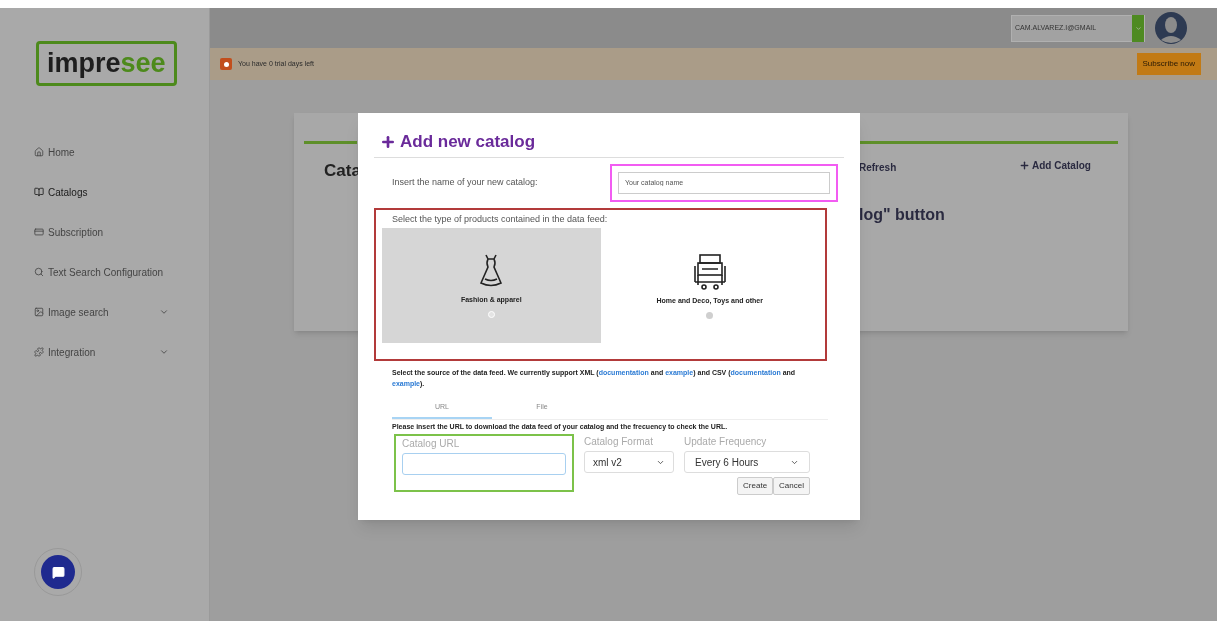 Image resolution: width=1217 pixels, height=621 pixels. I want to click on puzzle-icon, so click(39, 352).